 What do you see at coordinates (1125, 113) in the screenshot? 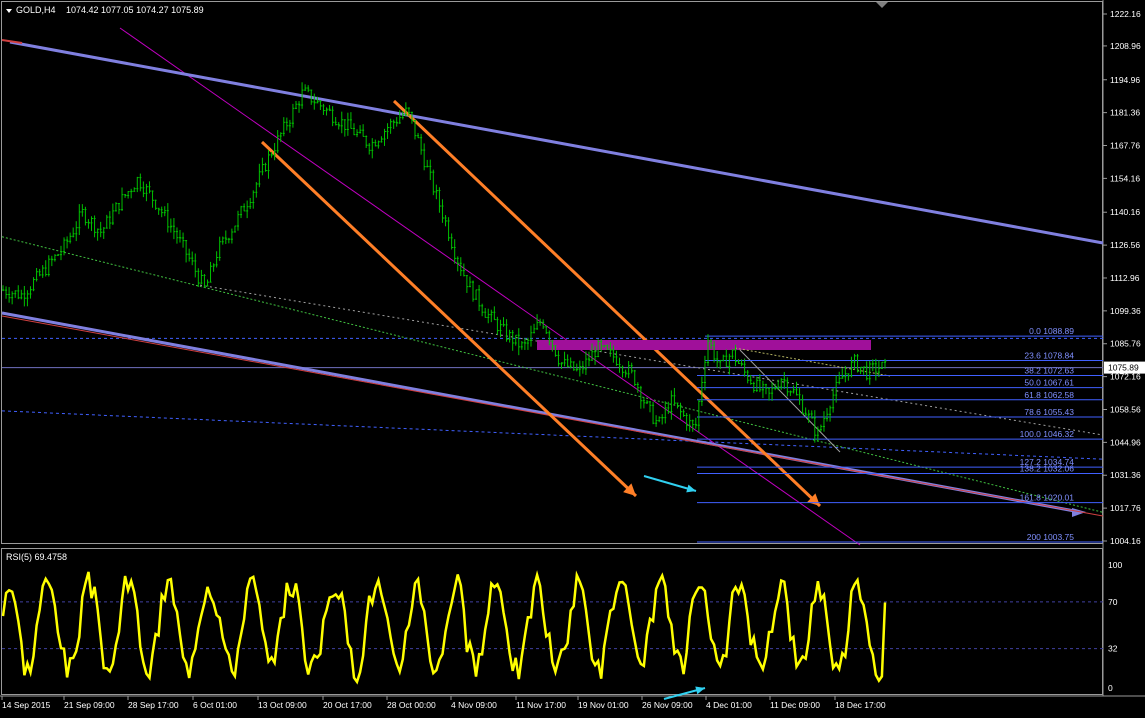
I see `price-tick-label: 1181.36` at bounding box center [1125, 113].